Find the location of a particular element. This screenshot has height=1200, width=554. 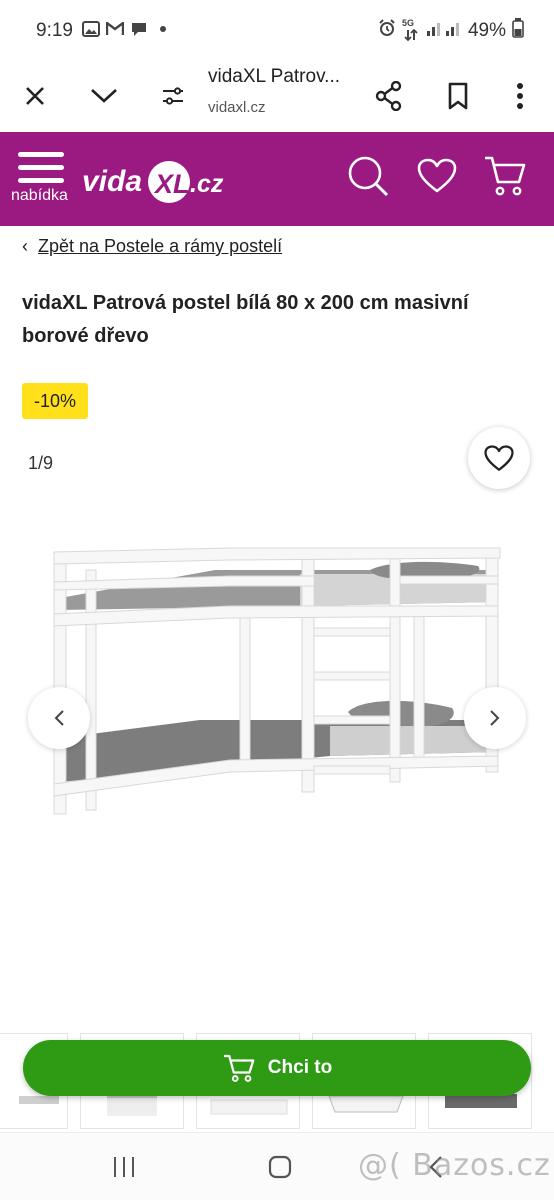

share-icon is located at coordinates (389, 96).